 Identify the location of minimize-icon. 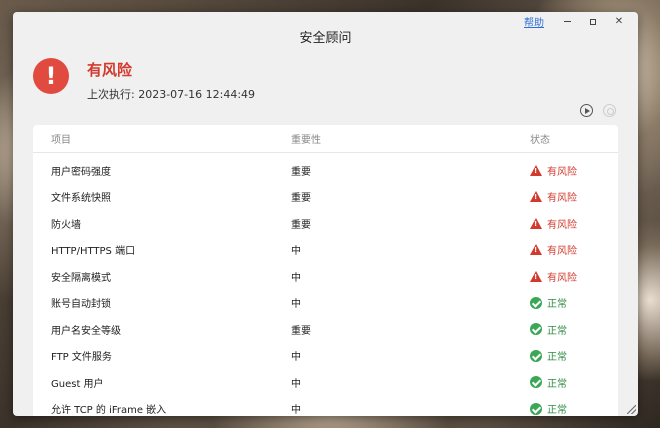
(567, 21).